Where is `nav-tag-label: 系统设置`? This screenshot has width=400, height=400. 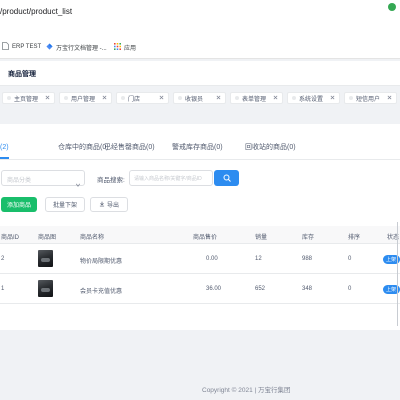 nav-tag-label: 系统设置 is located at coordinates (311, 99).